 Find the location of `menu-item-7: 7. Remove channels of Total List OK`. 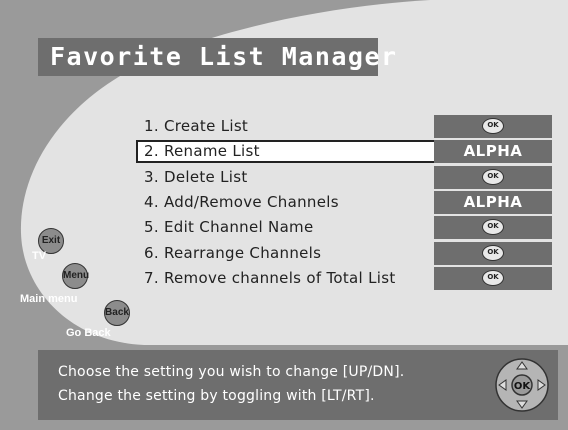

menu-item-7: 7. Remove channels of Total List OK is located at coordinates (344, 278).